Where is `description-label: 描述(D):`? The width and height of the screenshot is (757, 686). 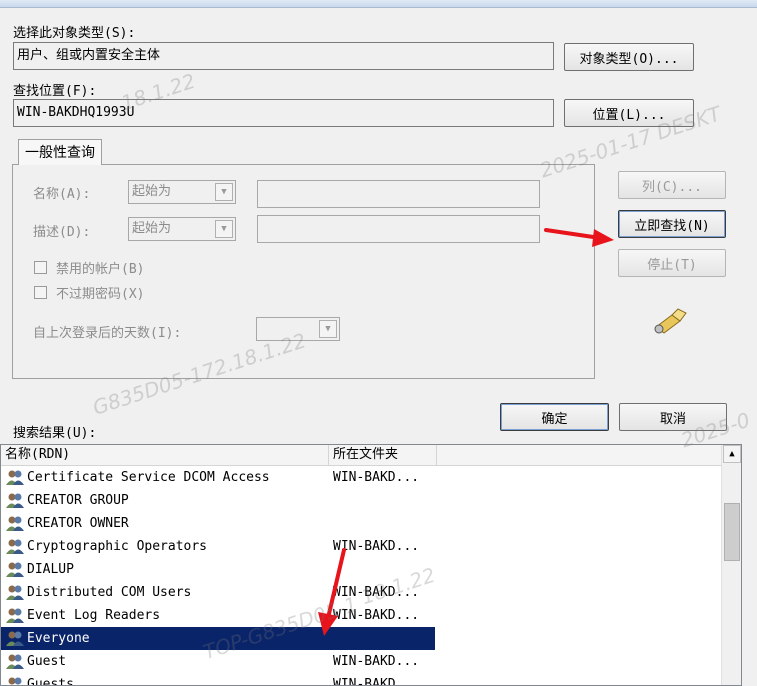 description-label: 描述(D): is located at coordinates (62, 232).